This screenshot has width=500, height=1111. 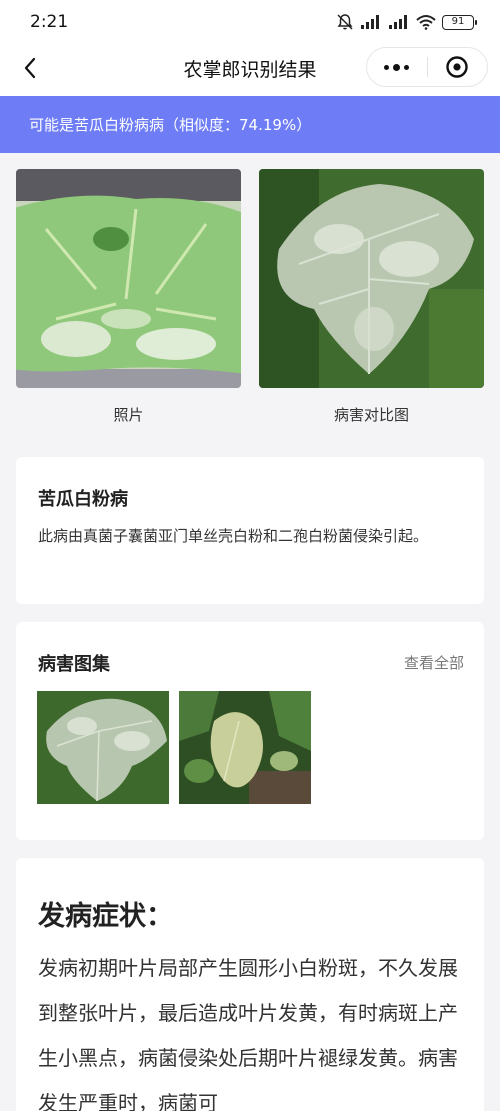 I want to click on more-dot-center, so click(x=397, y=67).